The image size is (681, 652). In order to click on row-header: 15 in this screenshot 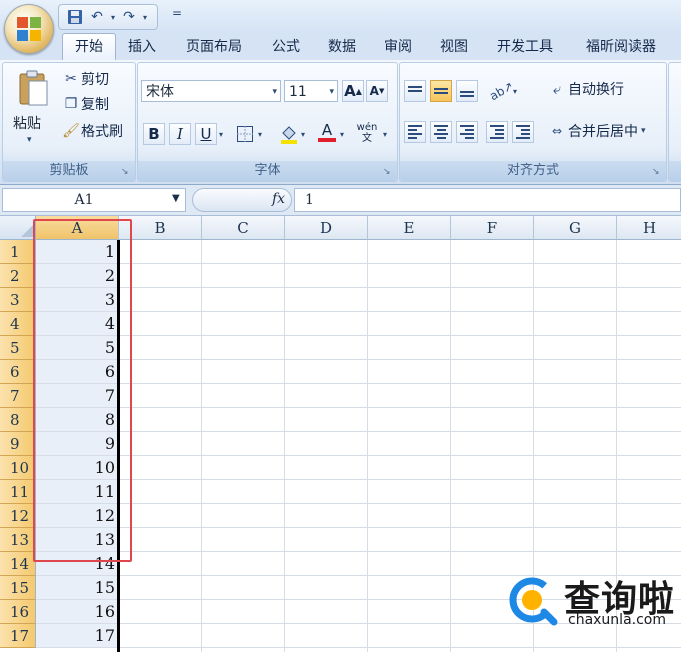, I will do `click(18, 588)`.